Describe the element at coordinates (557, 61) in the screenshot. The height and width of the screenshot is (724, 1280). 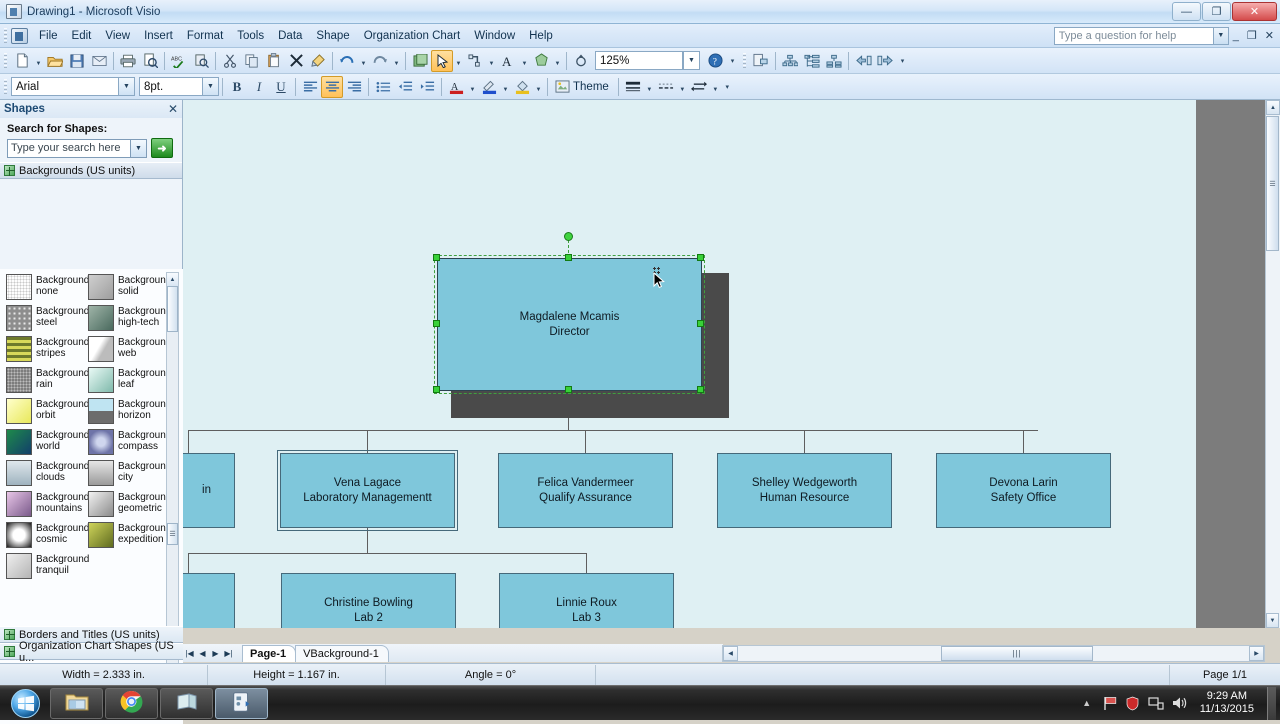
I see `autoshape-dropdown-icon: ▼` at that location.